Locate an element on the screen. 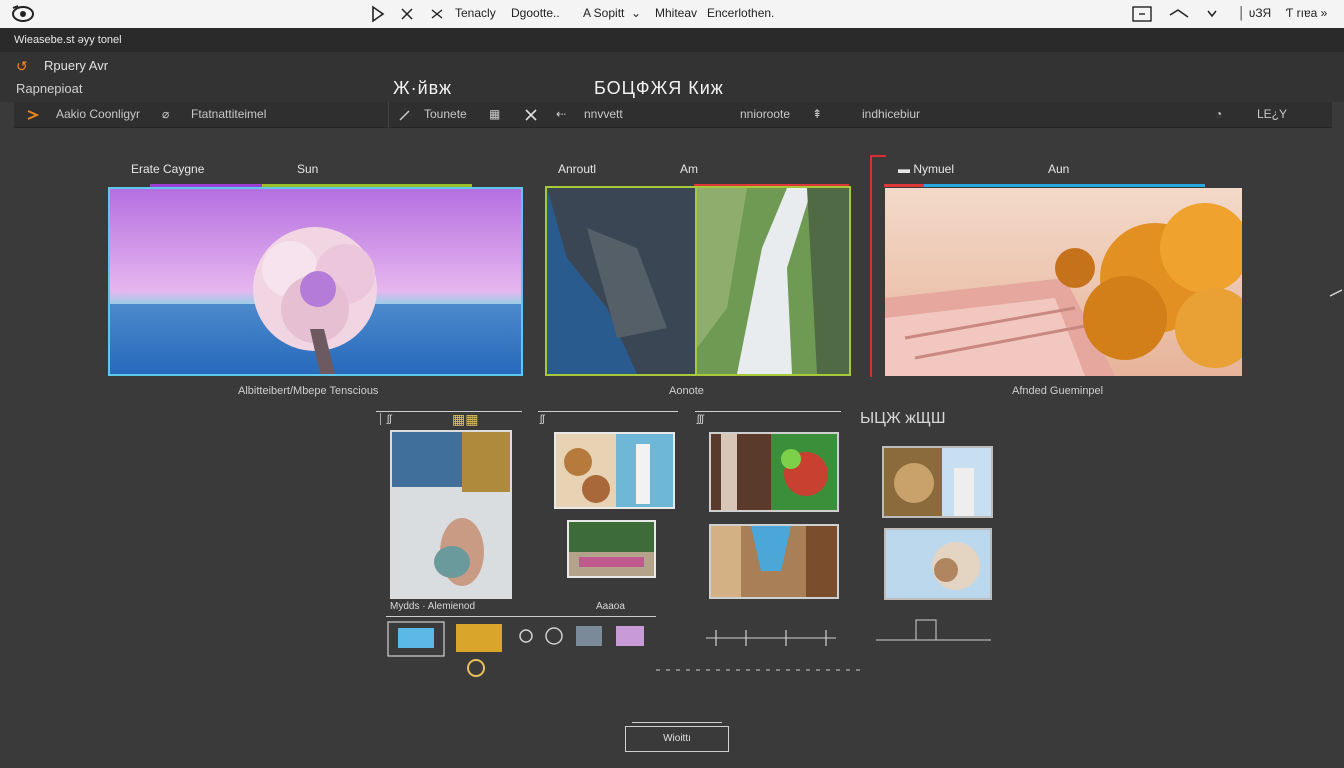 Image resolution: width=1344 pixels, height=768 pixels. chevron-right-icon is located at coordinates (1212, 14).